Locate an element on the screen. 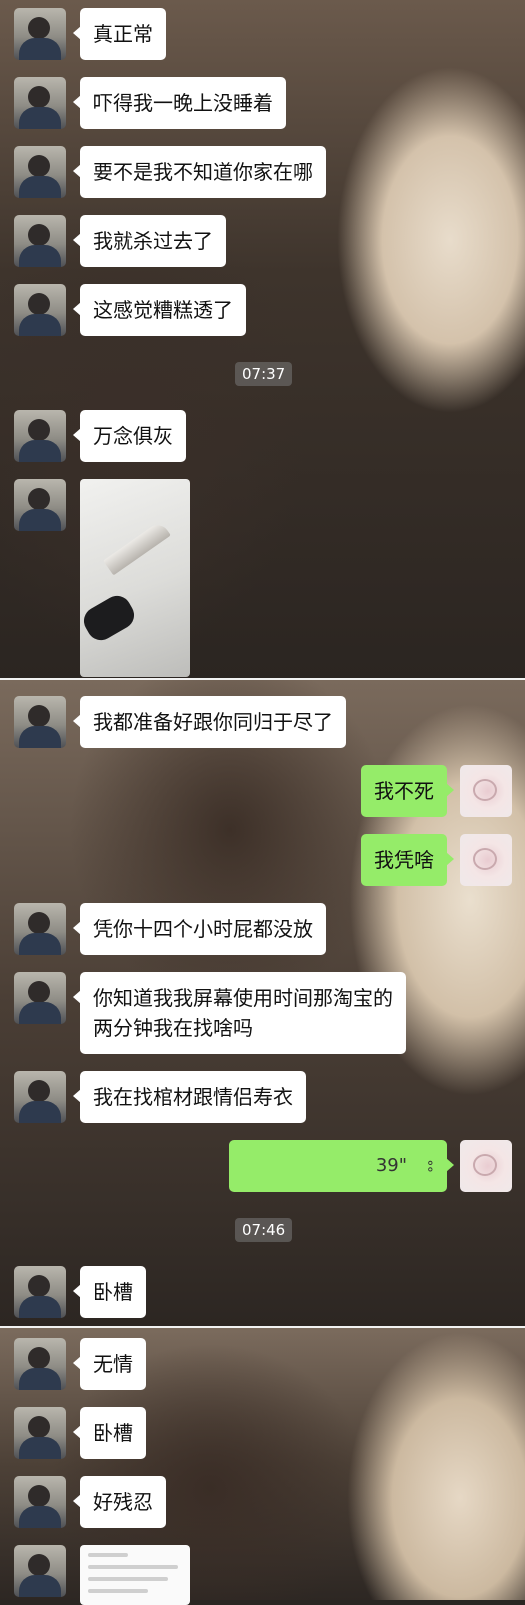 Image resolution: width=525 pixels, height=1605 pixels. timestamp: 07:46 is located at coordinates (264, 1230).